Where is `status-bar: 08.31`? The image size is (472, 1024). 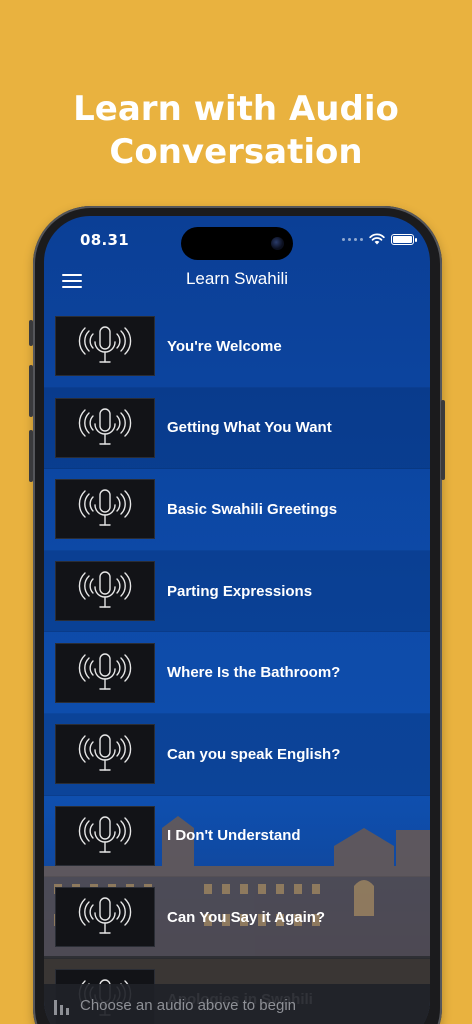
status-bar: 08.31 is located at coordinates (237, 240).